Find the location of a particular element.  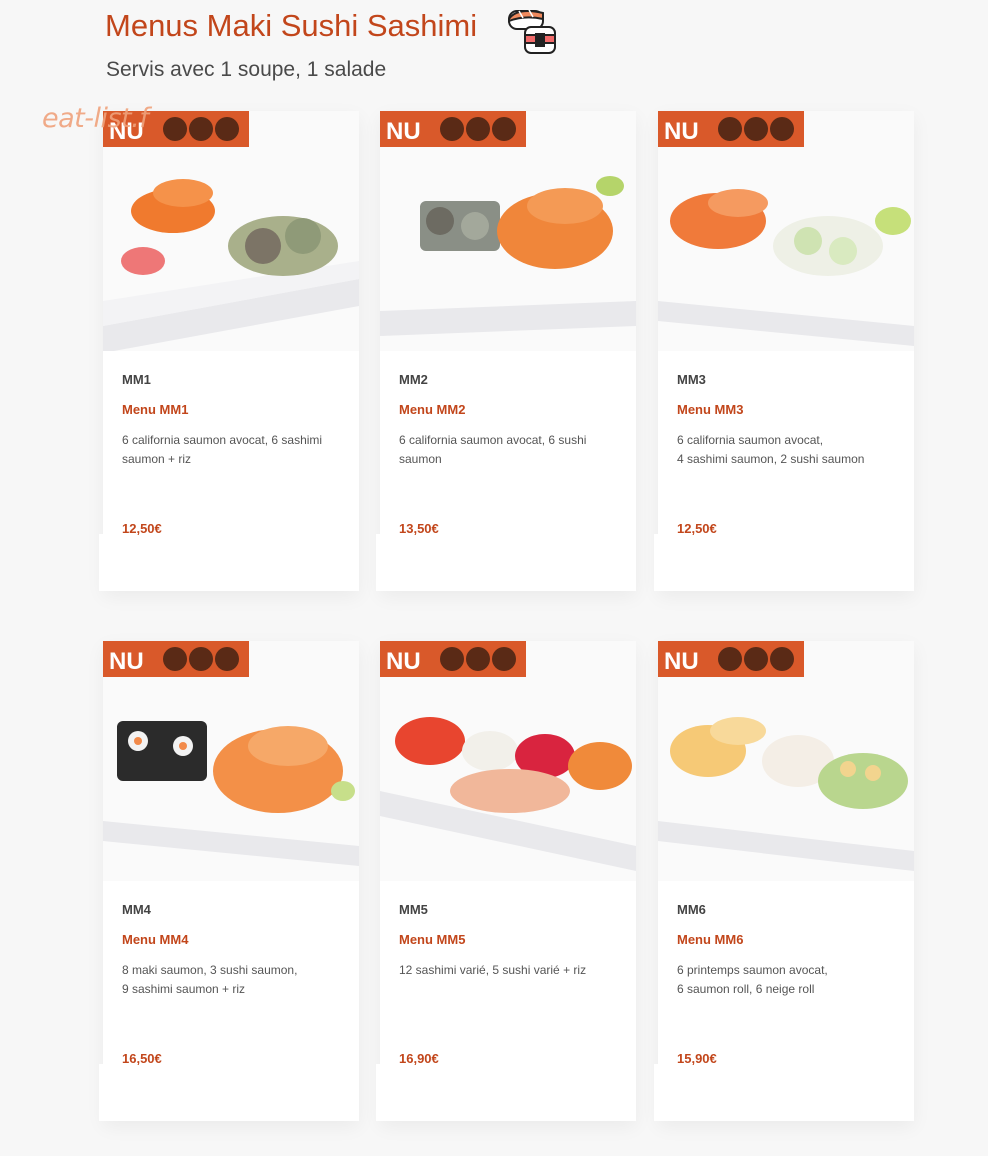

menu-code: MM5 is located at coordinates (413, 909).